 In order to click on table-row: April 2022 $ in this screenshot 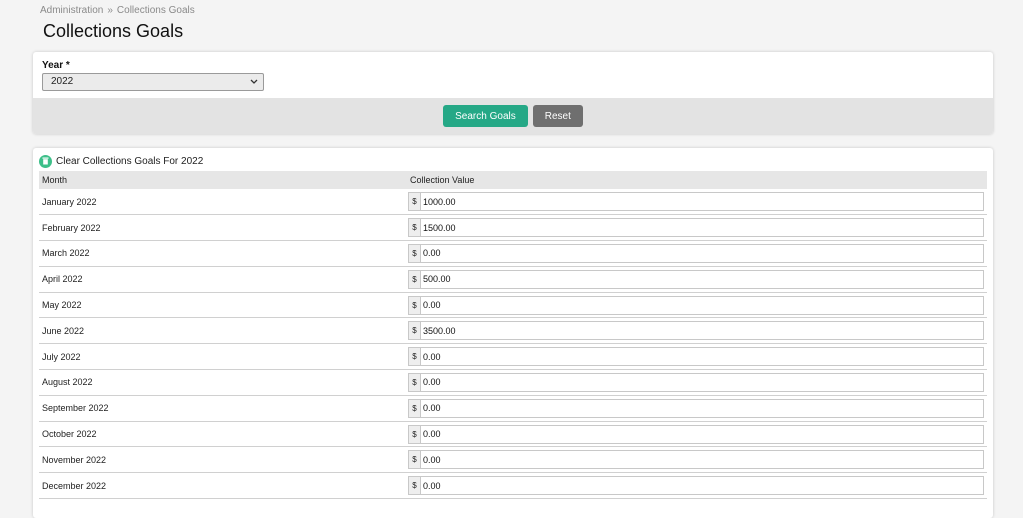, I will do `click(513, 279)`.